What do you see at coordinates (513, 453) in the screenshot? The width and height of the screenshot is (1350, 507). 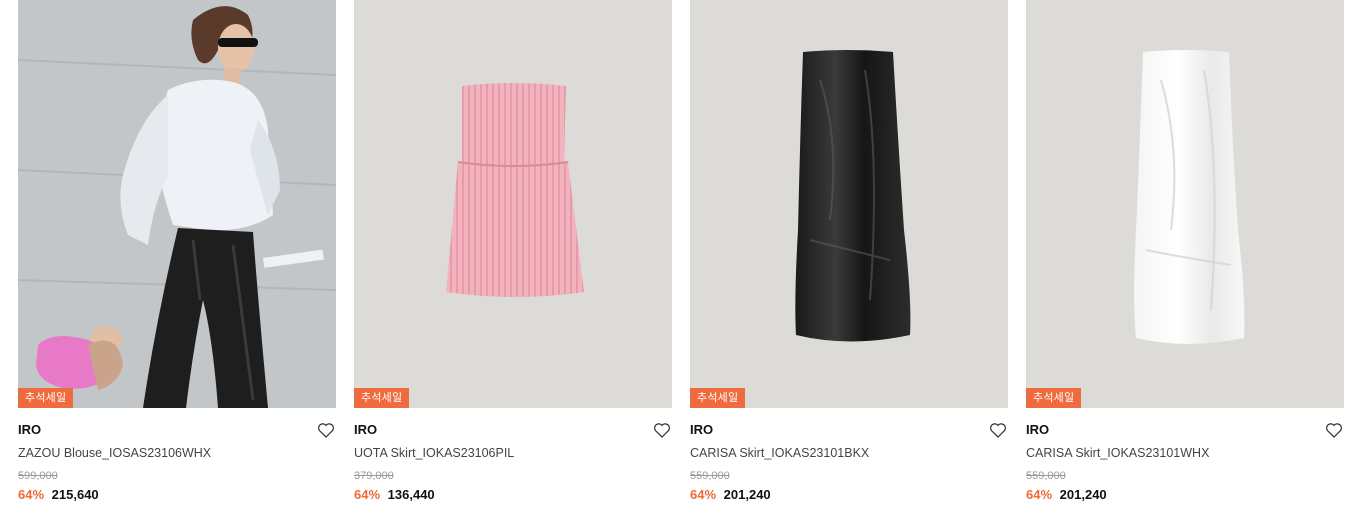 I see `product-name: UOTA Skirt_IOKAS23106PIL` at bounding box center [513, 453].